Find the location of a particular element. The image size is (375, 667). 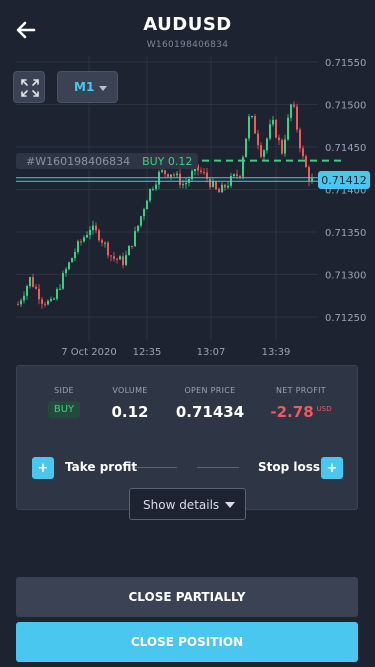

account-id: W160198406834 is located at coordinates (187, 45).